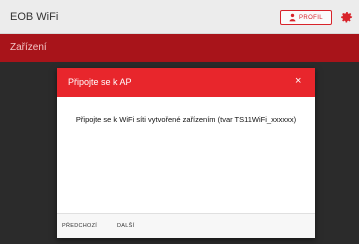 Image resolution: width=359 pixels, height=244 pixels. I want to click on person-icon, so click(292, 17).